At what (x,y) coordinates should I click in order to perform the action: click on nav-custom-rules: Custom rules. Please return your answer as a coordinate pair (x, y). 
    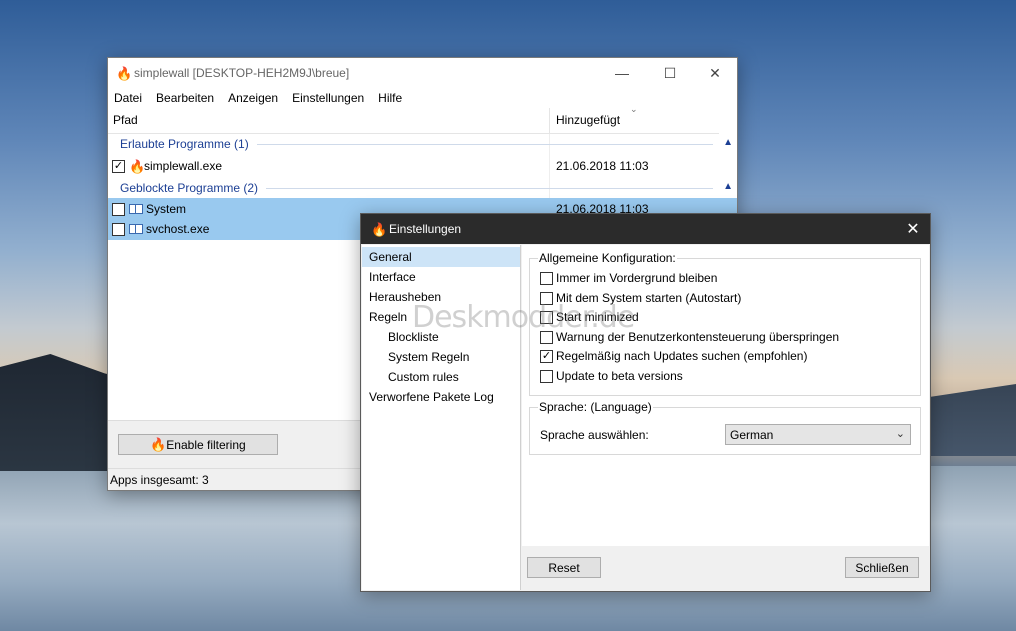
    Looking at the image, I should click on (441, 377).